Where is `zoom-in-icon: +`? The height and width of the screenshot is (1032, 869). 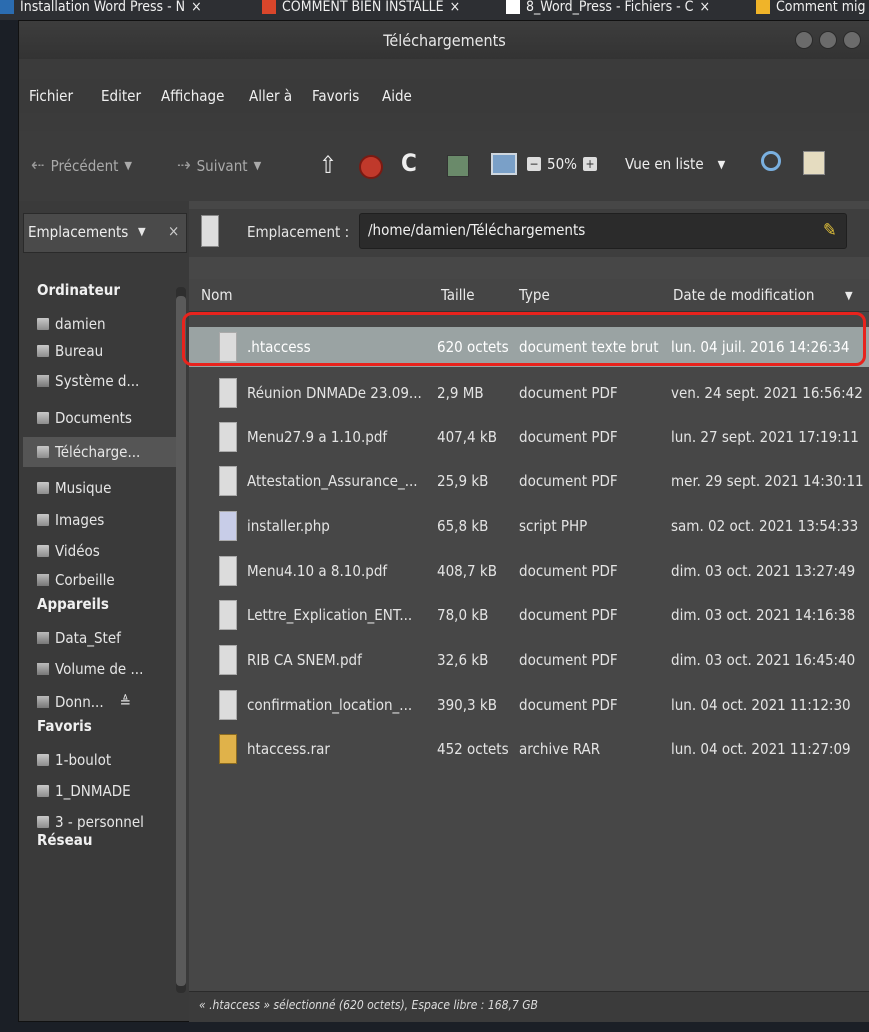
zoom-in-icon: + is located at coordinates (590, 164).